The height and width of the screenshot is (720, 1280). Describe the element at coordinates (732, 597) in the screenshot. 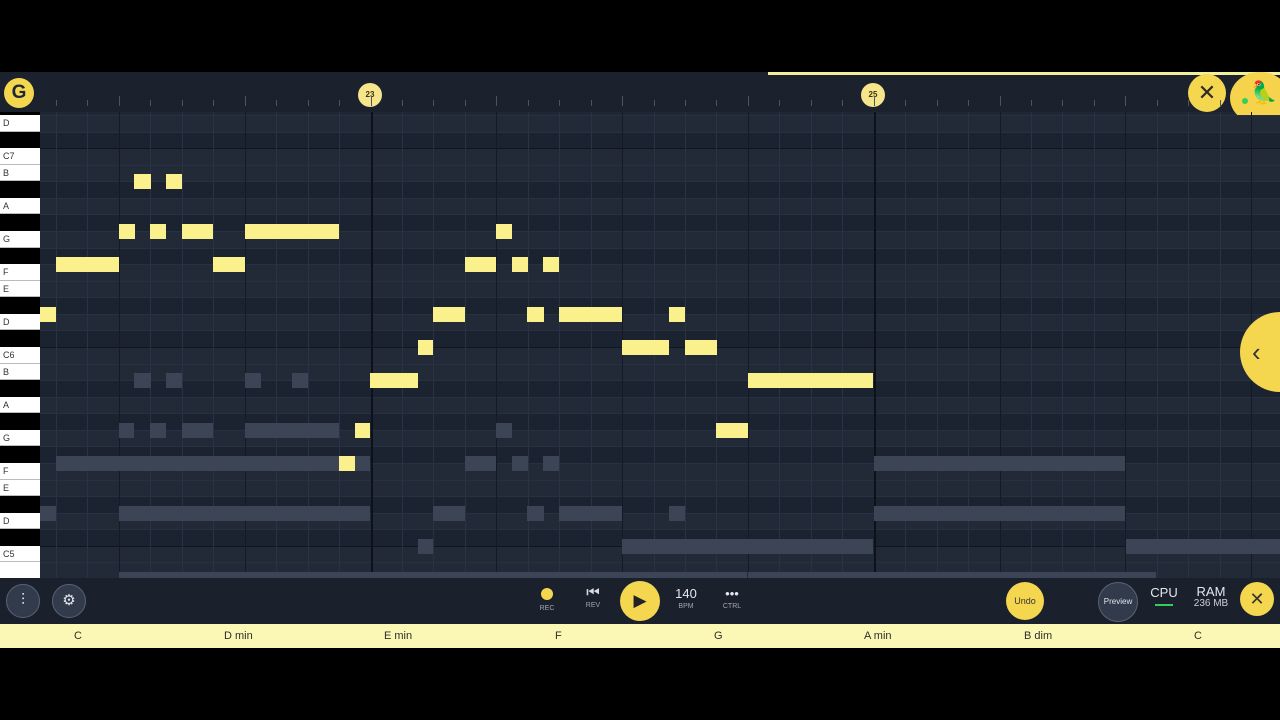

I see `ctrl-button: ••• CTRL` at that location.